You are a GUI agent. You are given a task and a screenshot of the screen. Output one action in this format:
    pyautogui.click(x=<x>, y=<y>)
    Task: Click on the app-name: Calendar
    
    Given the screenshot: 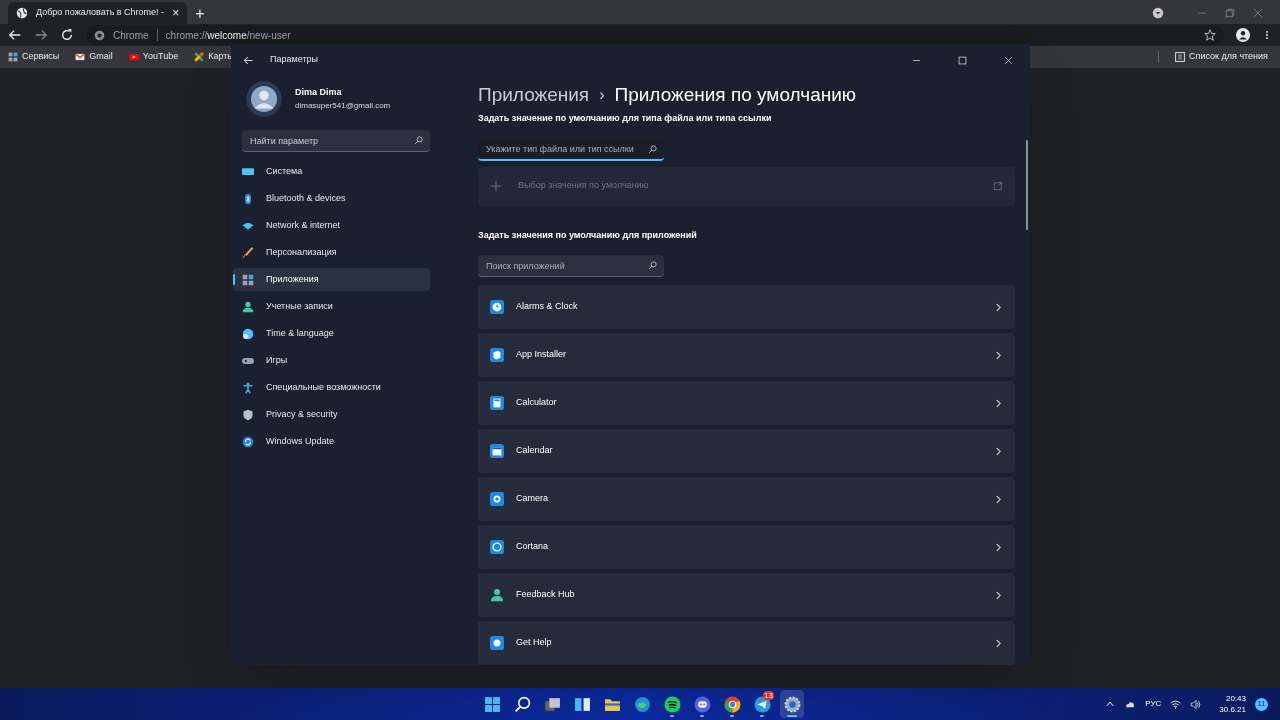 What is the action you would take?
    pyautogui.click(x=535, y=451)
    